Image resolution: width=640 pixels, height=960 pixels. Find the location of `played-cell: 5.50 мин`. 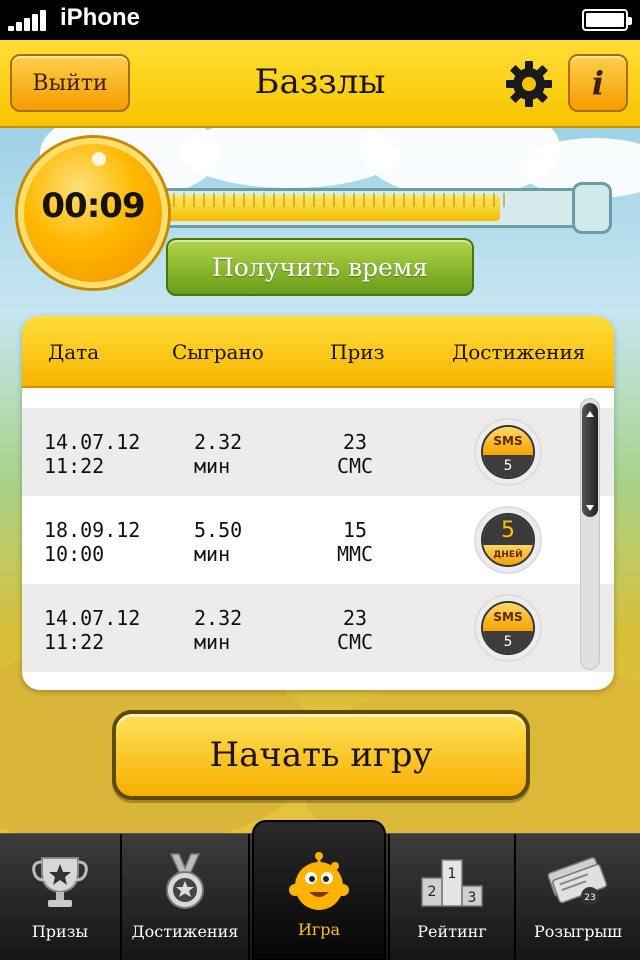

played-cell: 5.50 мин is located at coordinates (218, 542).